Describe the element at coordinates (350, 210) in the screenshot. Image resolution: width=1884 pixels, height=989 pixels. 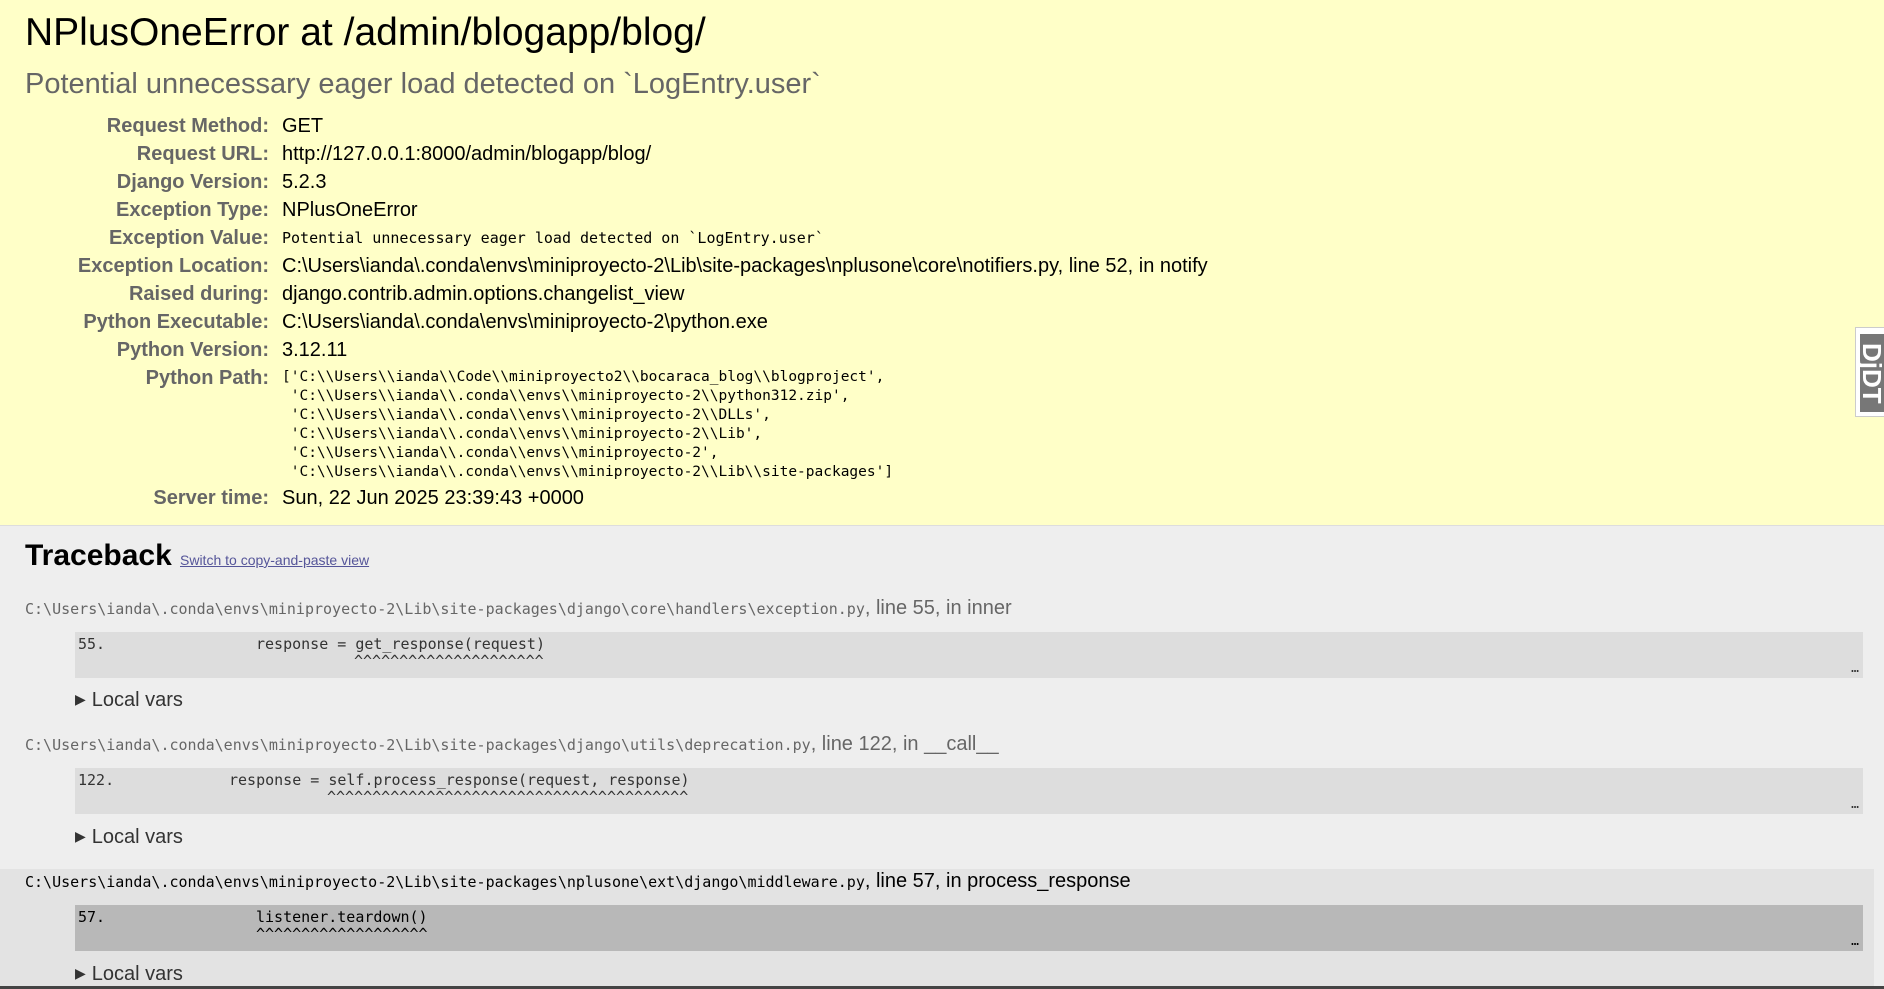
I see `meta-value-exception-type: NPlusOneError` at that location.